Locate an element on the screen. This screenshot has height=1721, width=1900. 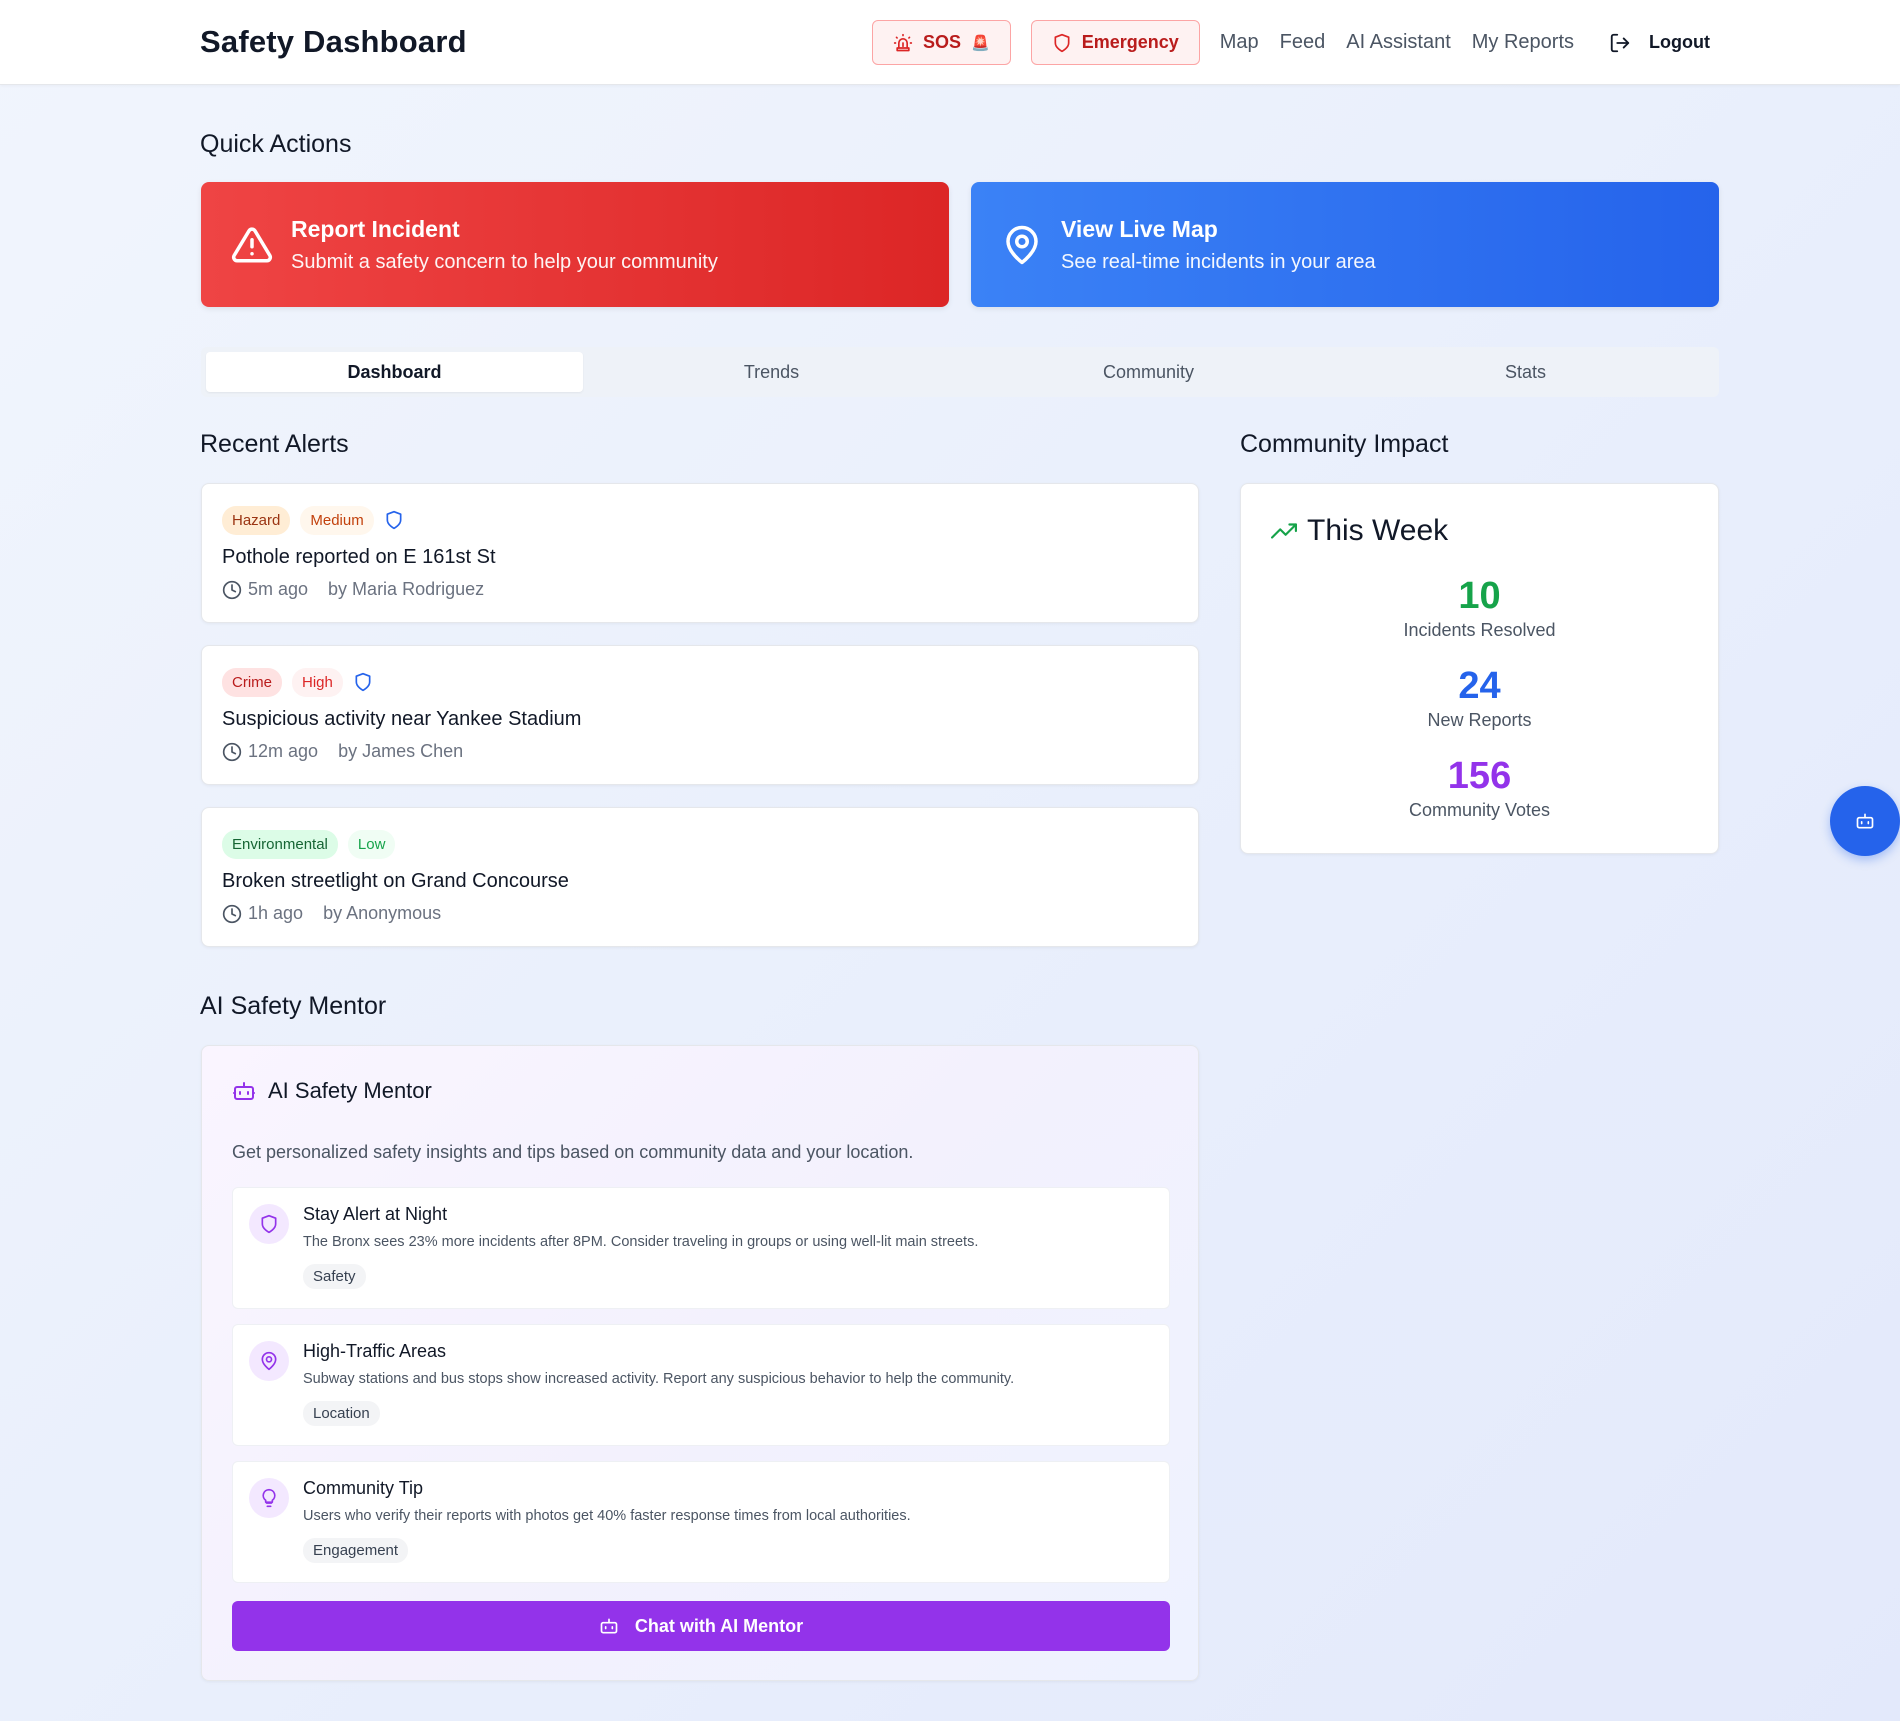
stat-community-votes: 156 Community Votes is located at coordinates (1479, 788).